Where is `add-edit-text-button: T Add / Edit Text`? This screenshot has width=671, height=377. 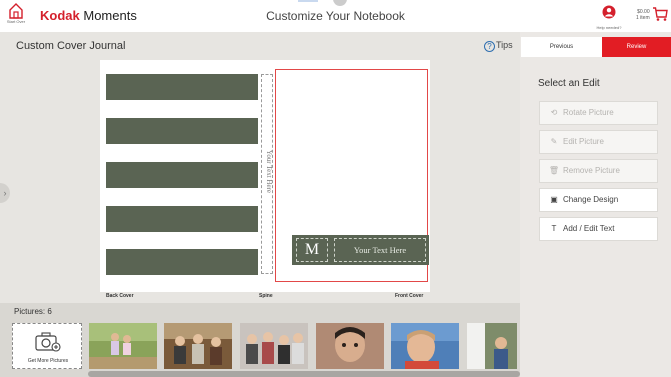
add-edit-text-button: T Add / Edit Text is located at coordinates (598, 229).